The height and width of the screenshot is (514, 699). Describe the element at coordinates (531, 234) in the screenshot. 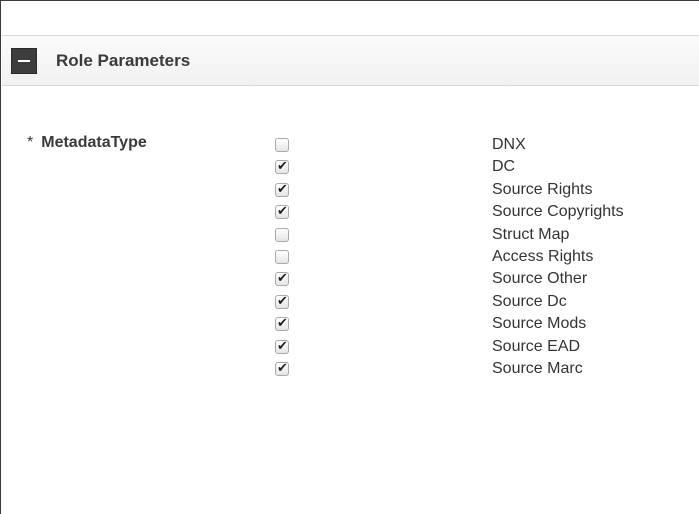

I see `option-label: Struct Map` at that location.